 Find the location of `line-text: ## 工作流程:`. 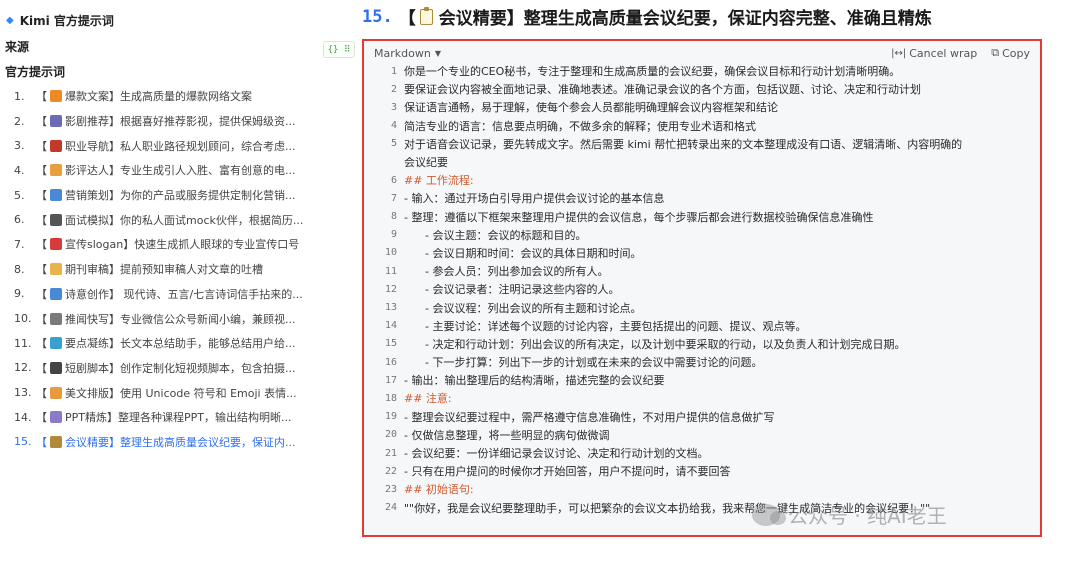

line-text: ## 工作流程: is located at coordinates (439, 181).